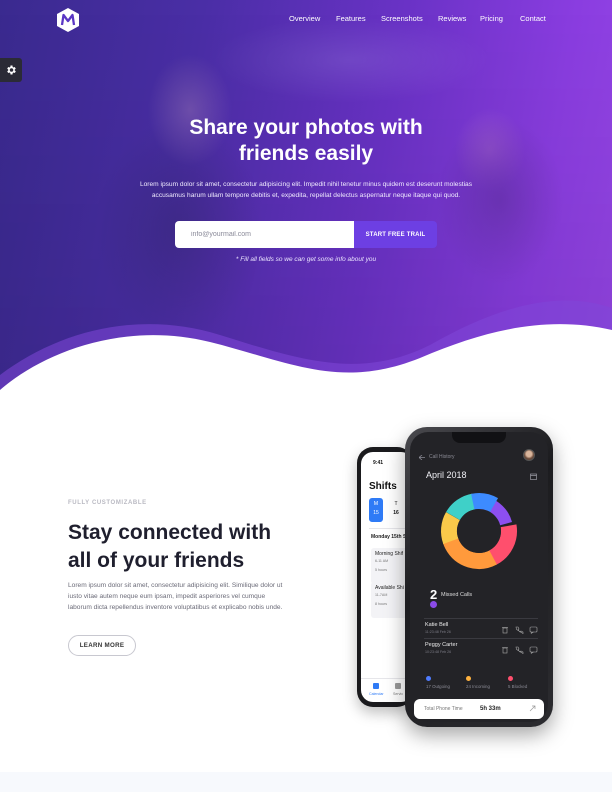 This screenshot has width=612, height=792. Describe the element at coordinates (438, 686) in the screenshot. I see `stat-label: 17 Outgoing` at that location.